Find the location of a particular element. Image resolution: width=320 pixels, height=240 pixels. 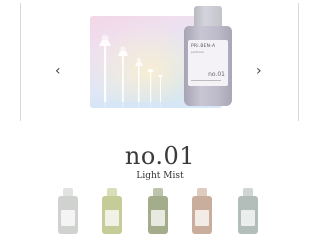

product-name: Light Mist is located at coordinates (160, 176).